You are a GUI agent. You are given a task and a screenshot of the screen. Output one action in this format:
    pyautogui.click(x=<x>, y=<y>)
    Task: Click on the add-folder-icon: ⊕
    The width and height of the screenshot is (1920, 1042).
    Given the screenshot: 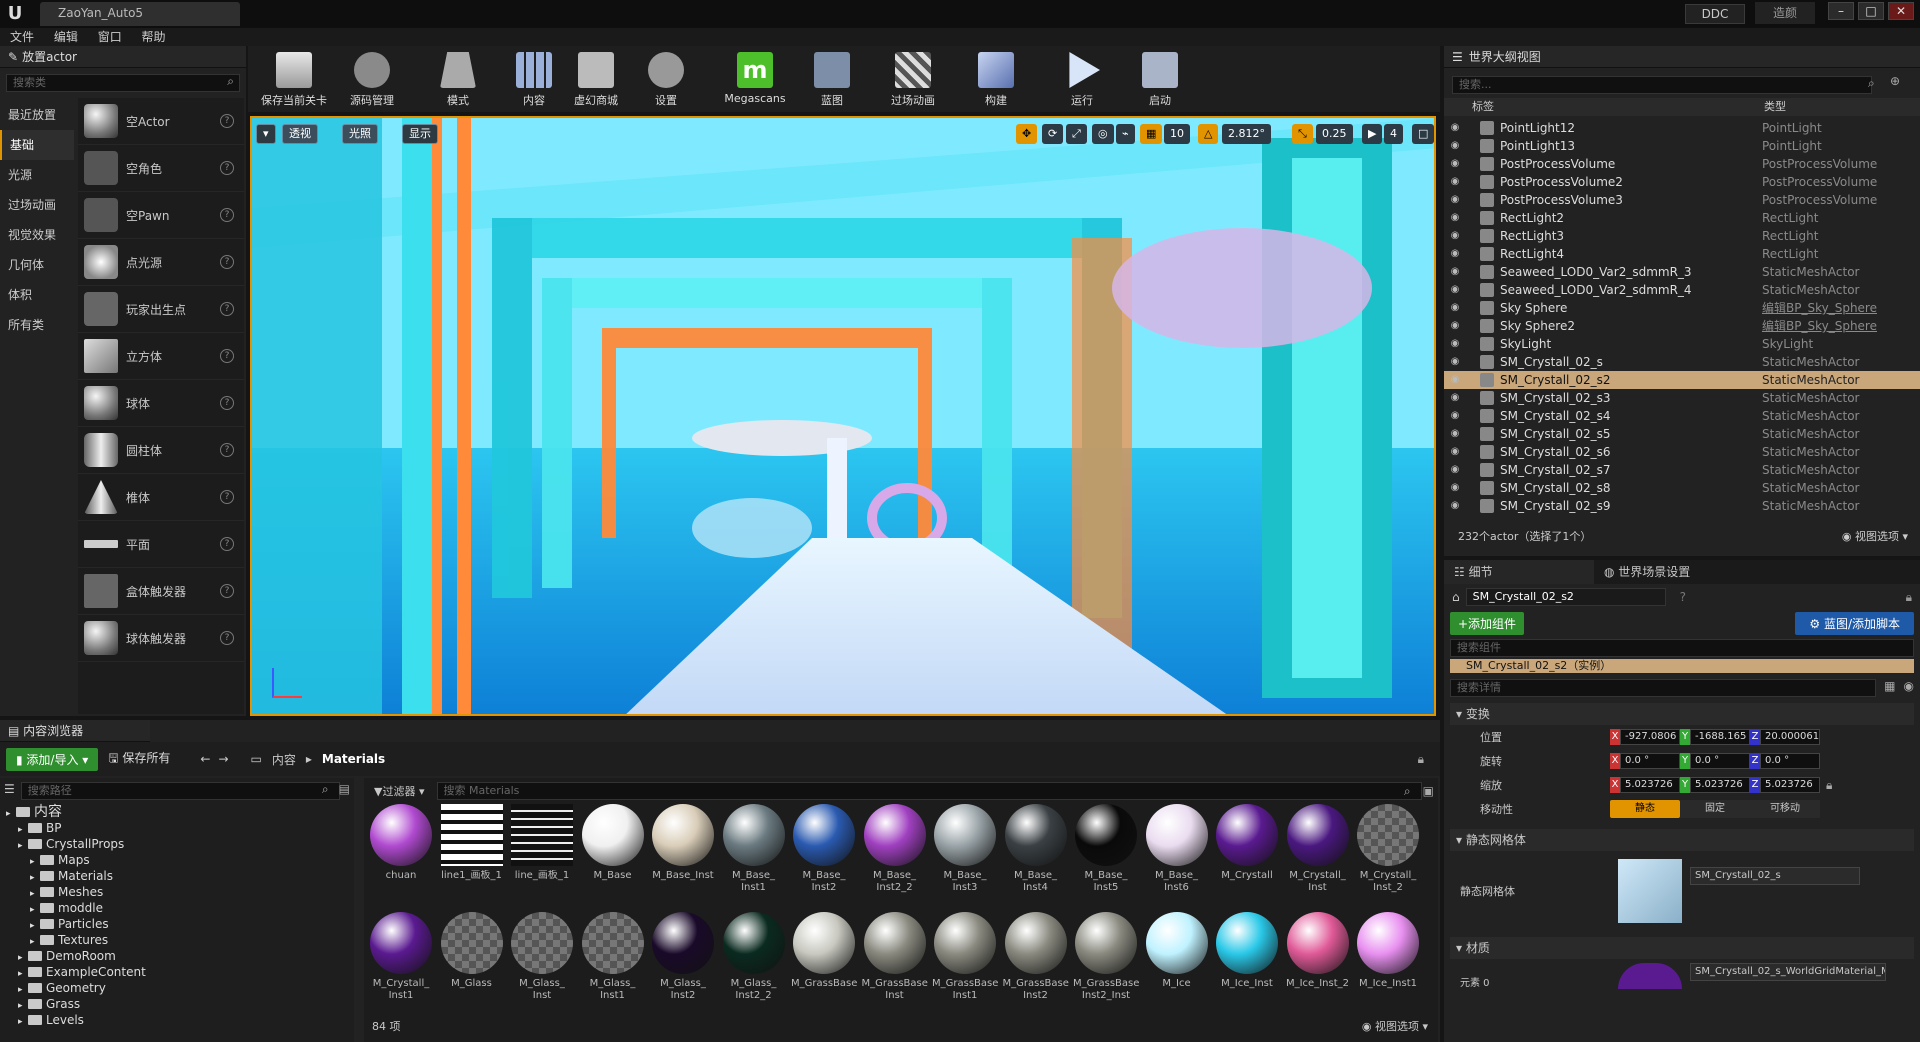 What is the action you would take?
    pyautogui.click(x=1895, y=81)
    